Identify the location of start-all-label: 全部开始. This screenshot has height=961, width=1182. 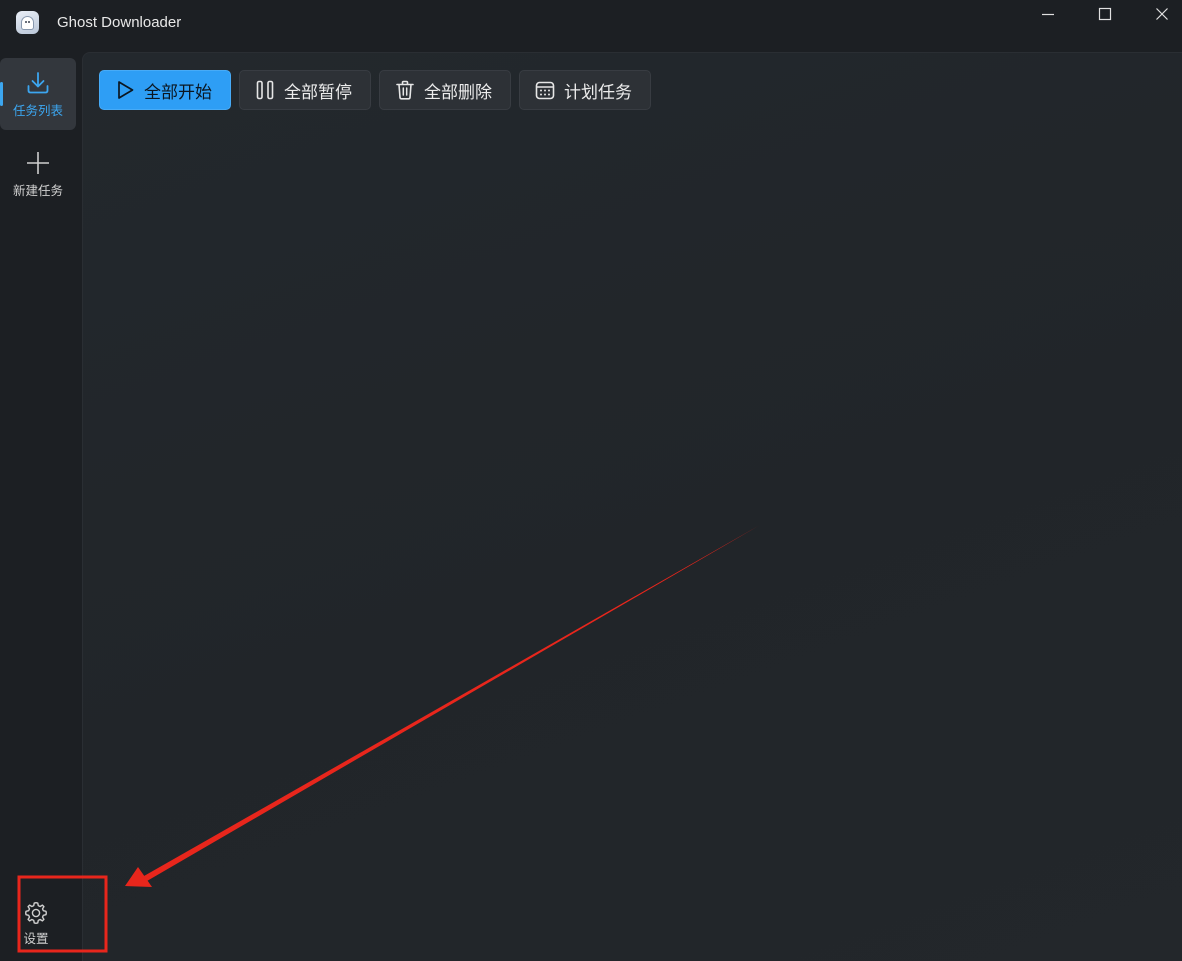
(178, 92).